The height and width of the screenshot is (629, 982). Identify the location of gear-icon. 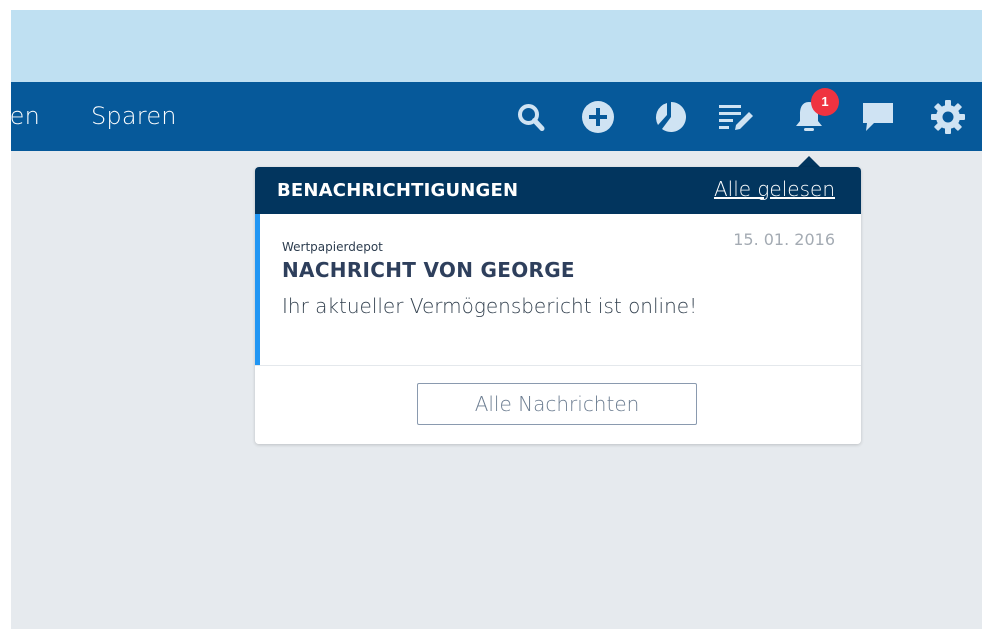
(948, 117).